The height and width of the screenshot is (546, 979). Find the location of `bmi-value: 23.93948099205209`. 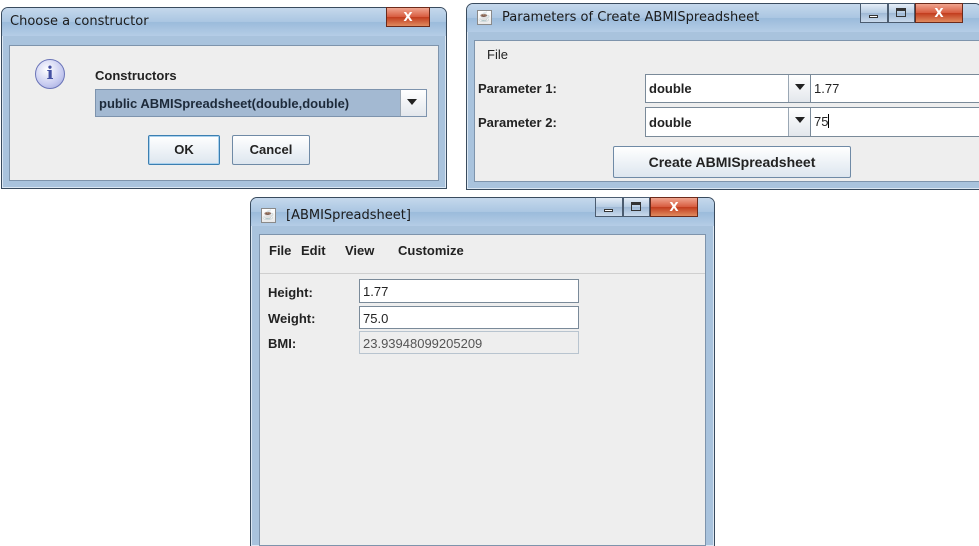

bmi-value: 23.93948099205209 is located at coordinates (469, 342).